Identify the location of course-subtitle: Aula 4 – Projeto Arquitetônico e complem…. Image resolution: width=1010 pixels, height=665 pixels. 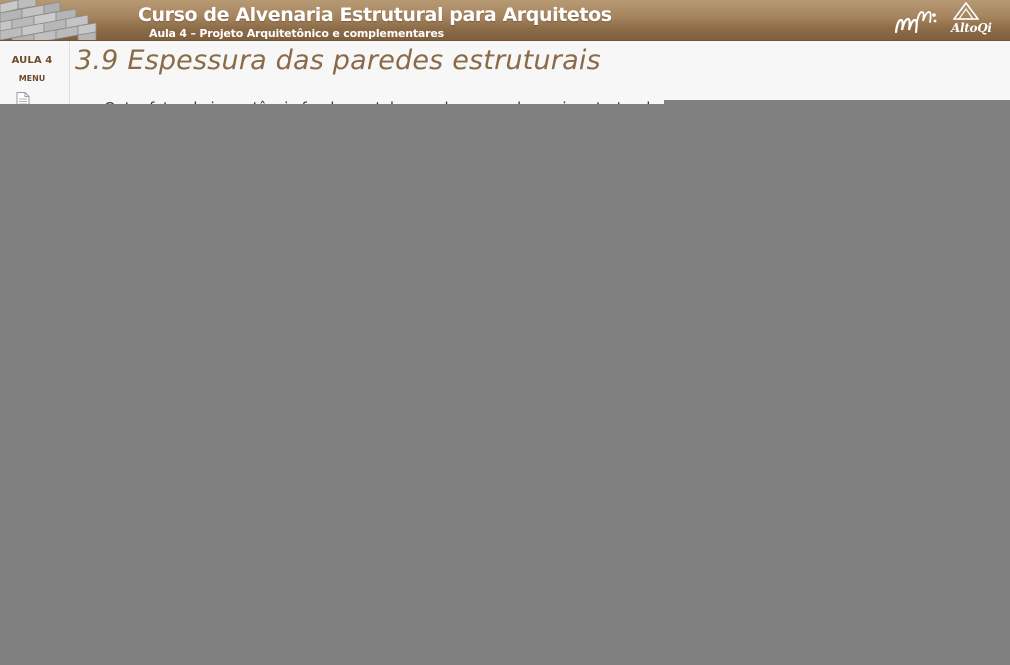
(296, 33).